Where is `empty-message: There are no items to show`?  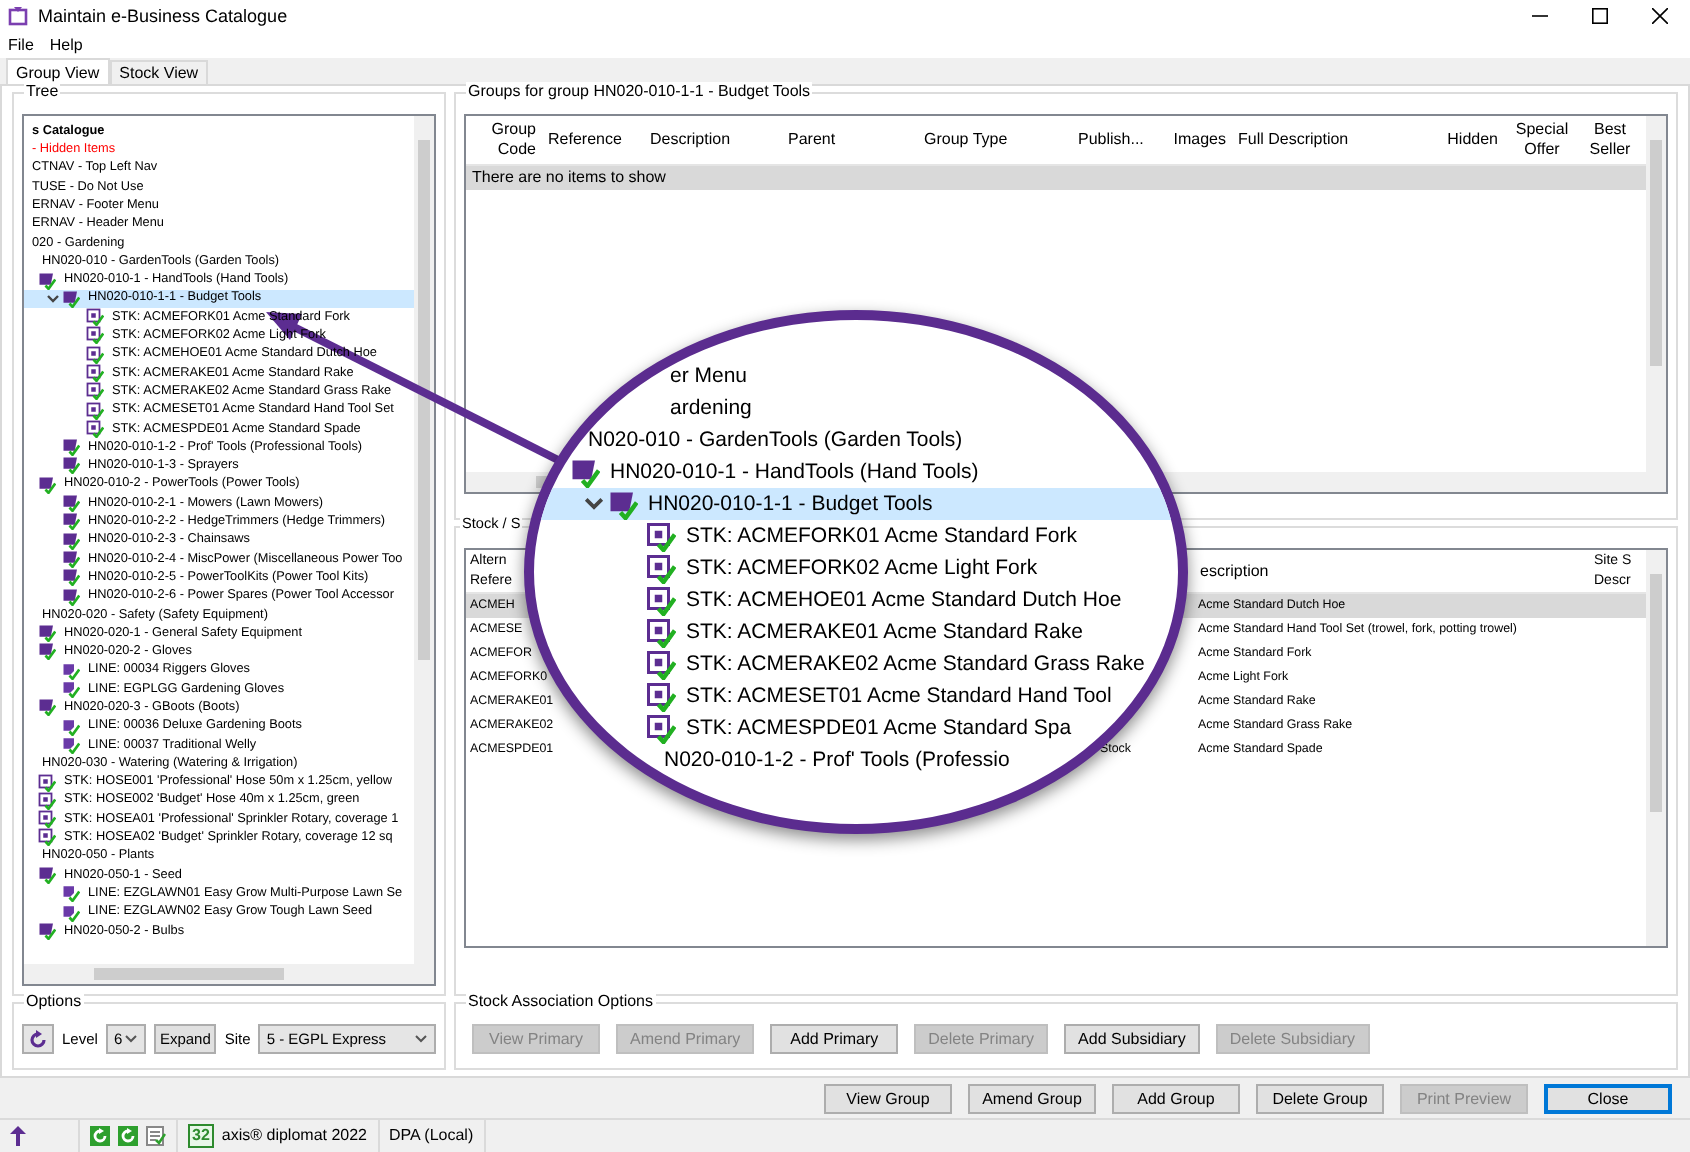 empty-message: There are no items to show is located at coordinates (1056, 178).